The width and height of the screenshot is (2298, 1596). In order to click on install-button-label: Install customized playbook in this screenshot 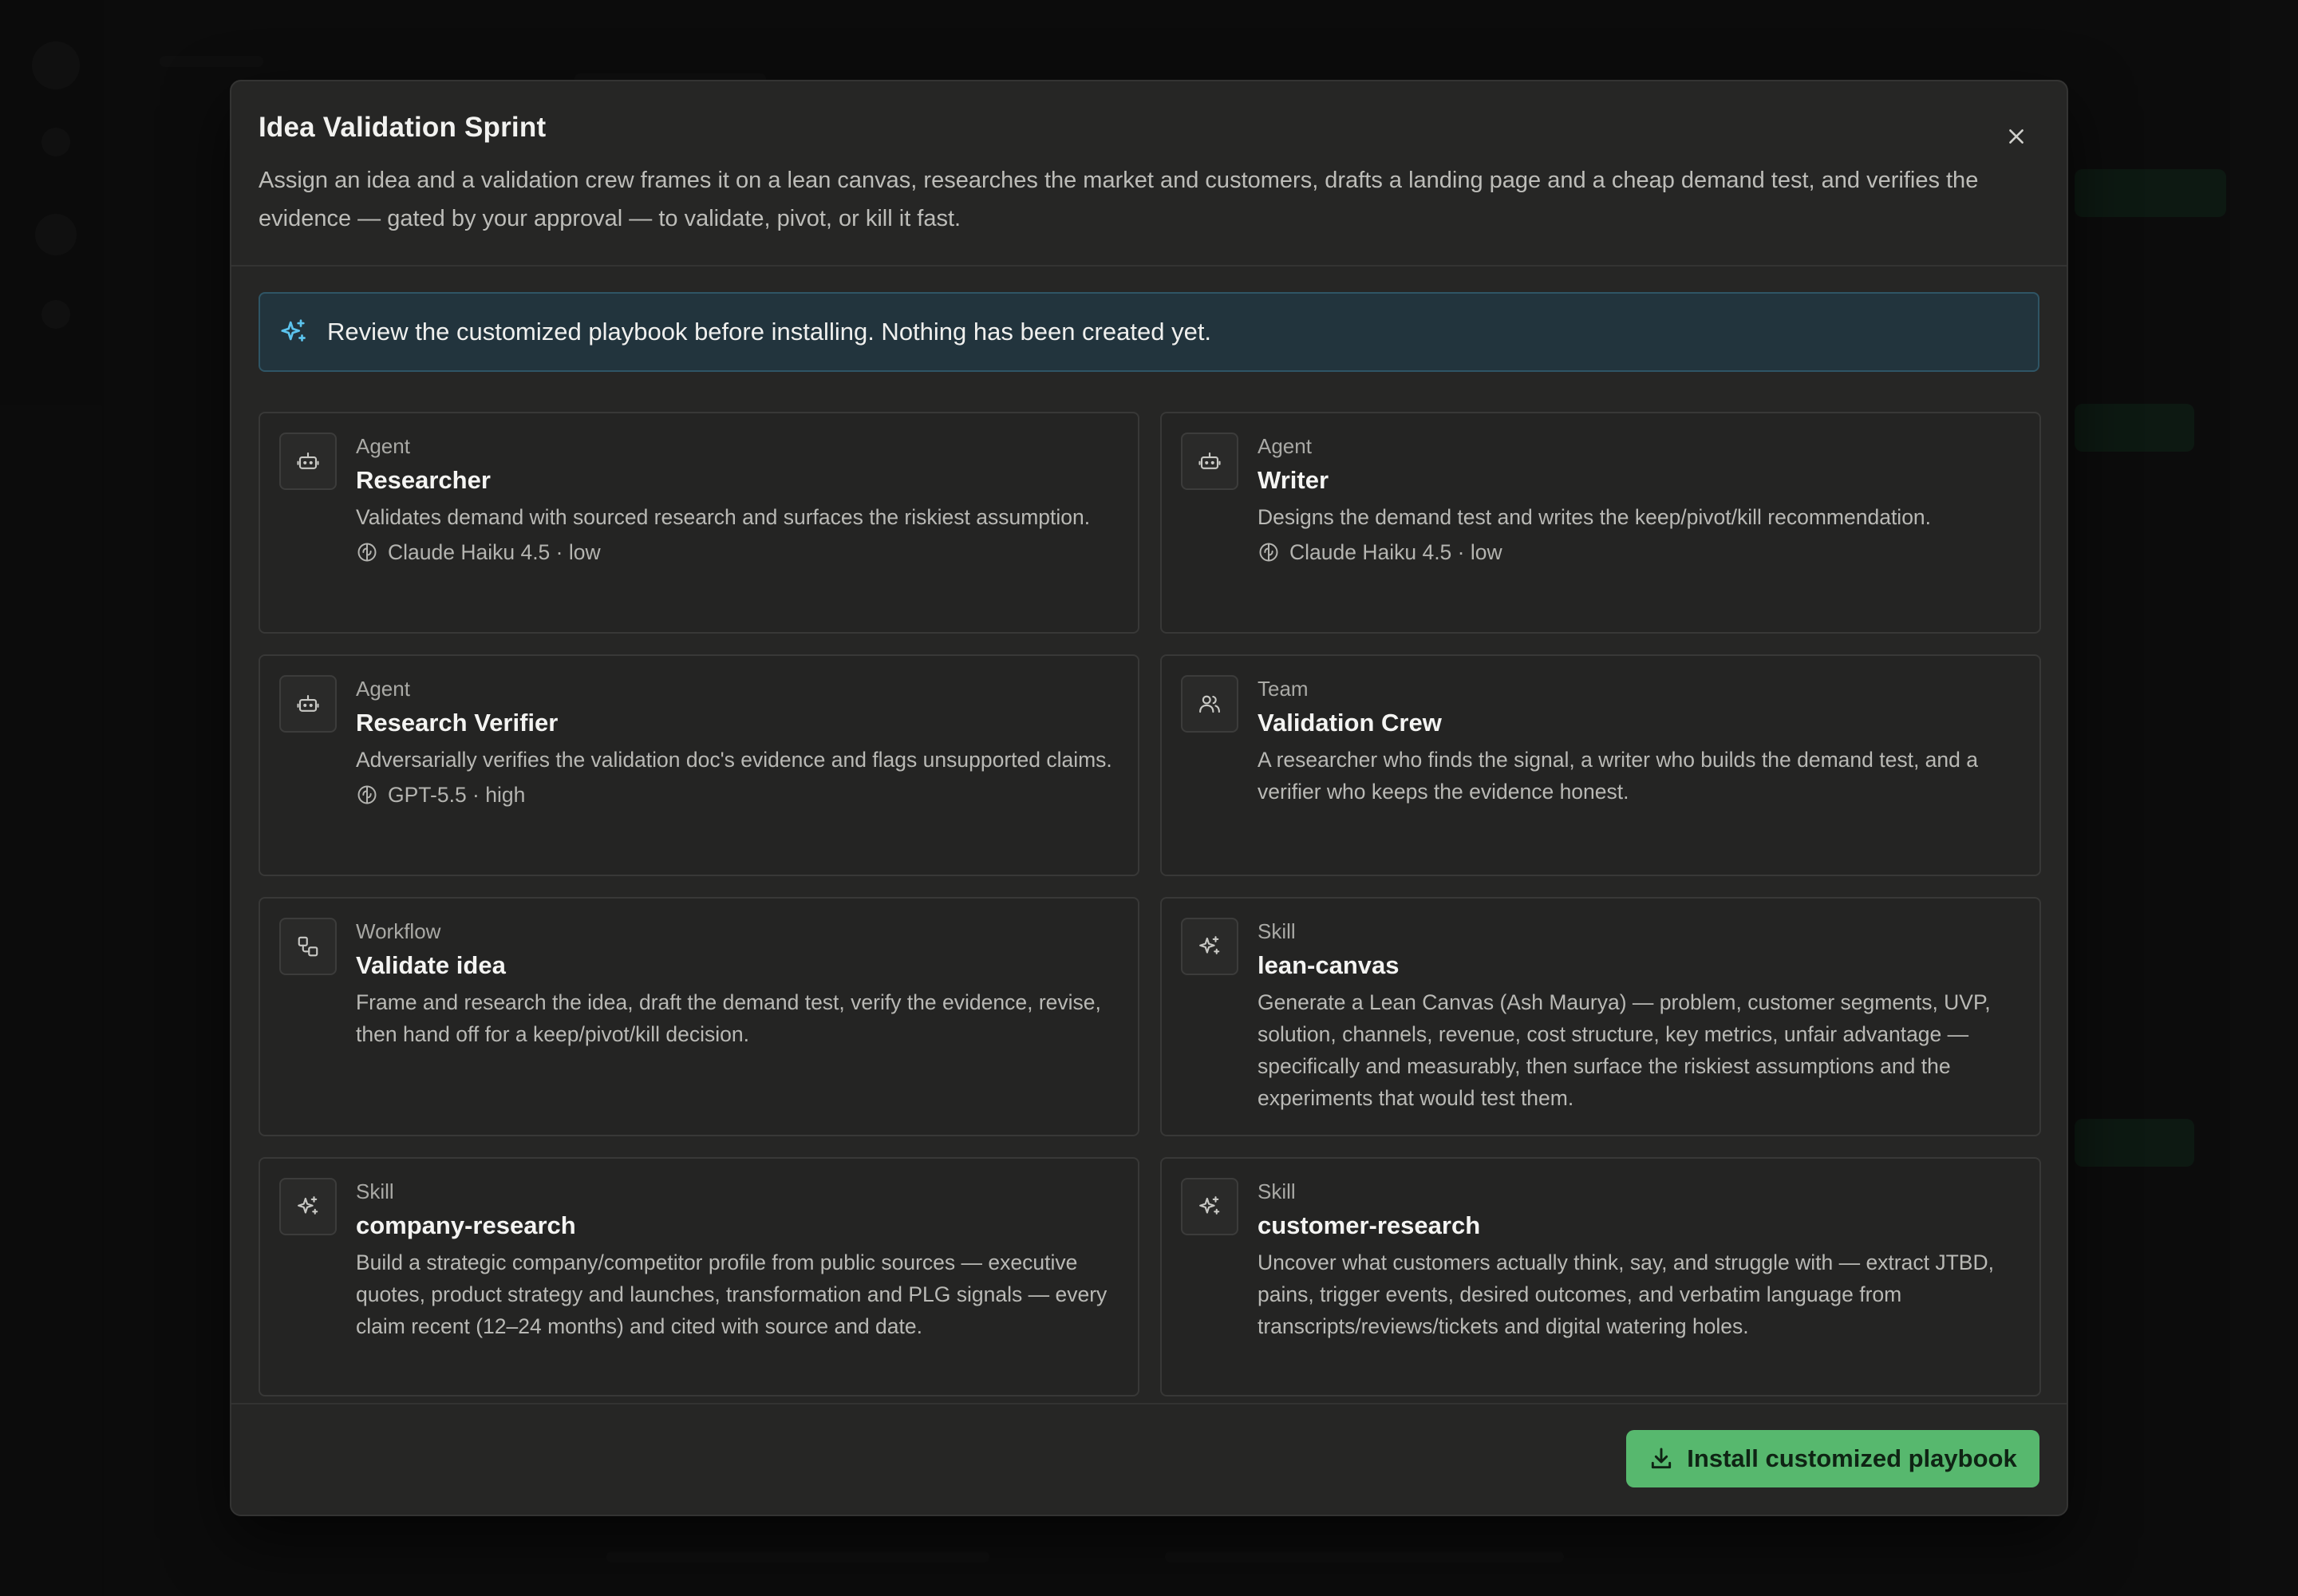, I will do `click(1852, 1458)`.